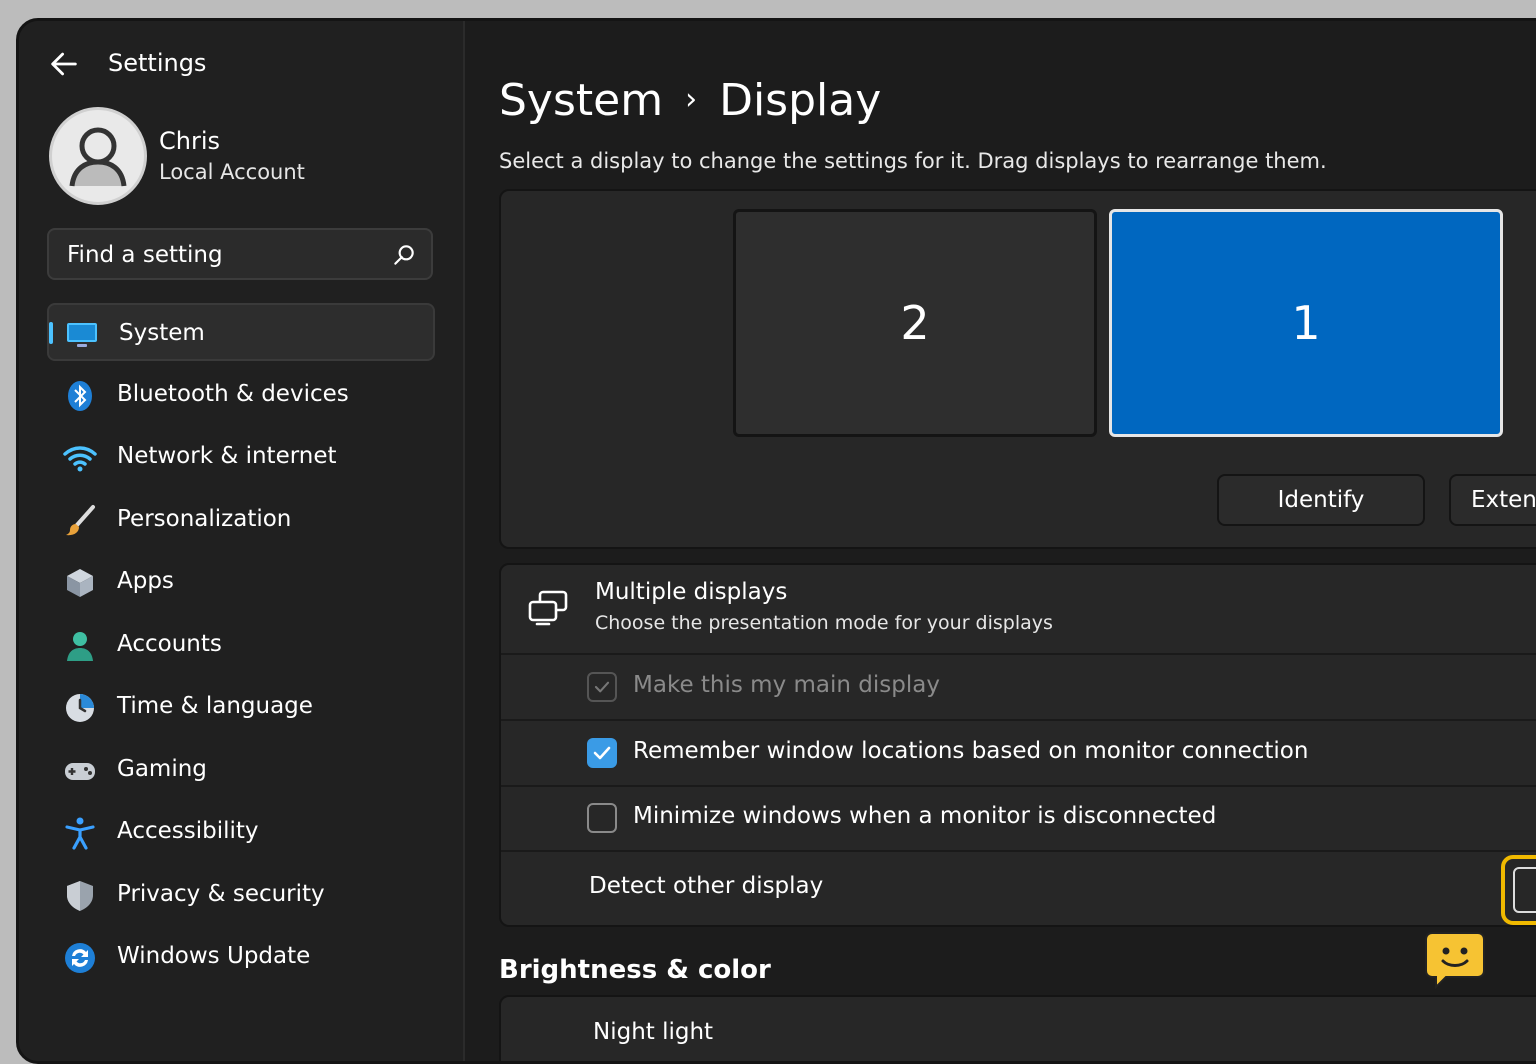 This screenshot has width=1536, height=1064. Describe the element at coordinates (162, 768) in the screenshot. I see `sidebar-item-label: Gaming` at that location.